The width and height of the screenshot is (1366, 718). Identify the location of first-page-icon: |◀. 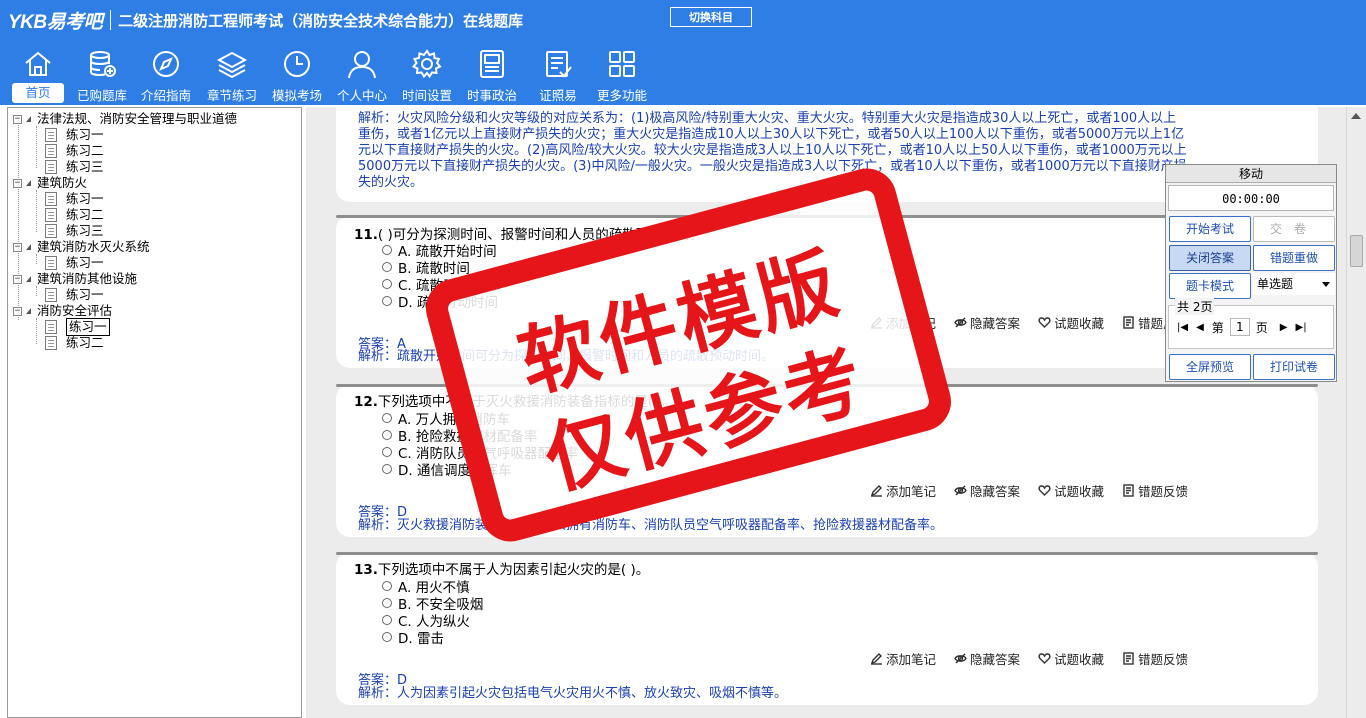
(1182, 327).